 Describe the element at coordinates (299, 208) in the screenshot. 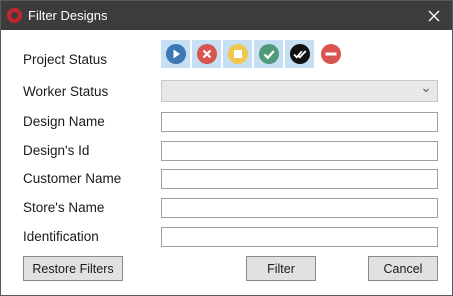

I see `store-name-input` at that location.